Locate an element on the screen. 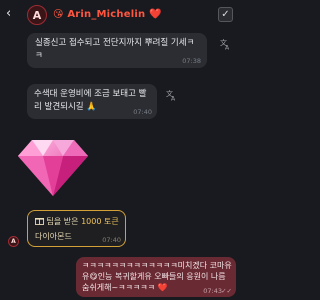 The height and width of the screenshot is (300, 320). tip-line: 팁을 받은 1000 토큰 is located at coordinates (77, 221).